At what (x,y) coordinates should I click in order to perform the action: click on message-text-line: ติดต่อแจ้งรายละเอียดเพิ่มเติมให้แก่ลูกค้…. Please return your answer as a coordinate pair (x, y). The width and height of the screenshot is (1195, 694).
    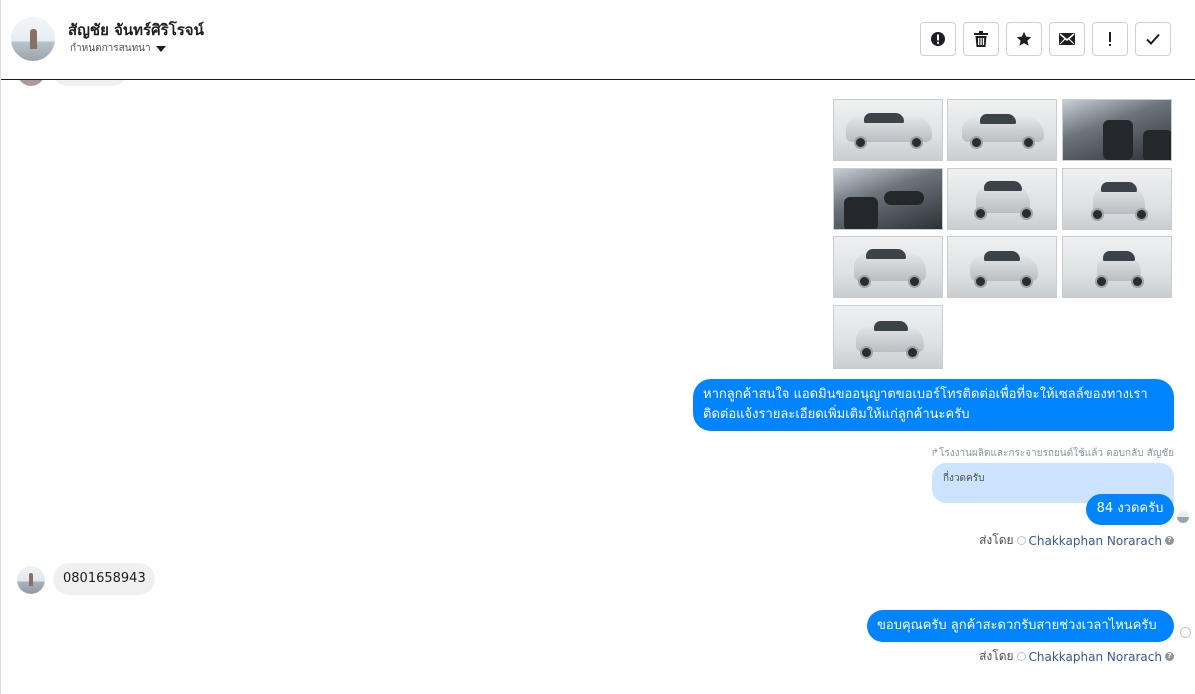
    Looking at the image, I should click on (836, 414).